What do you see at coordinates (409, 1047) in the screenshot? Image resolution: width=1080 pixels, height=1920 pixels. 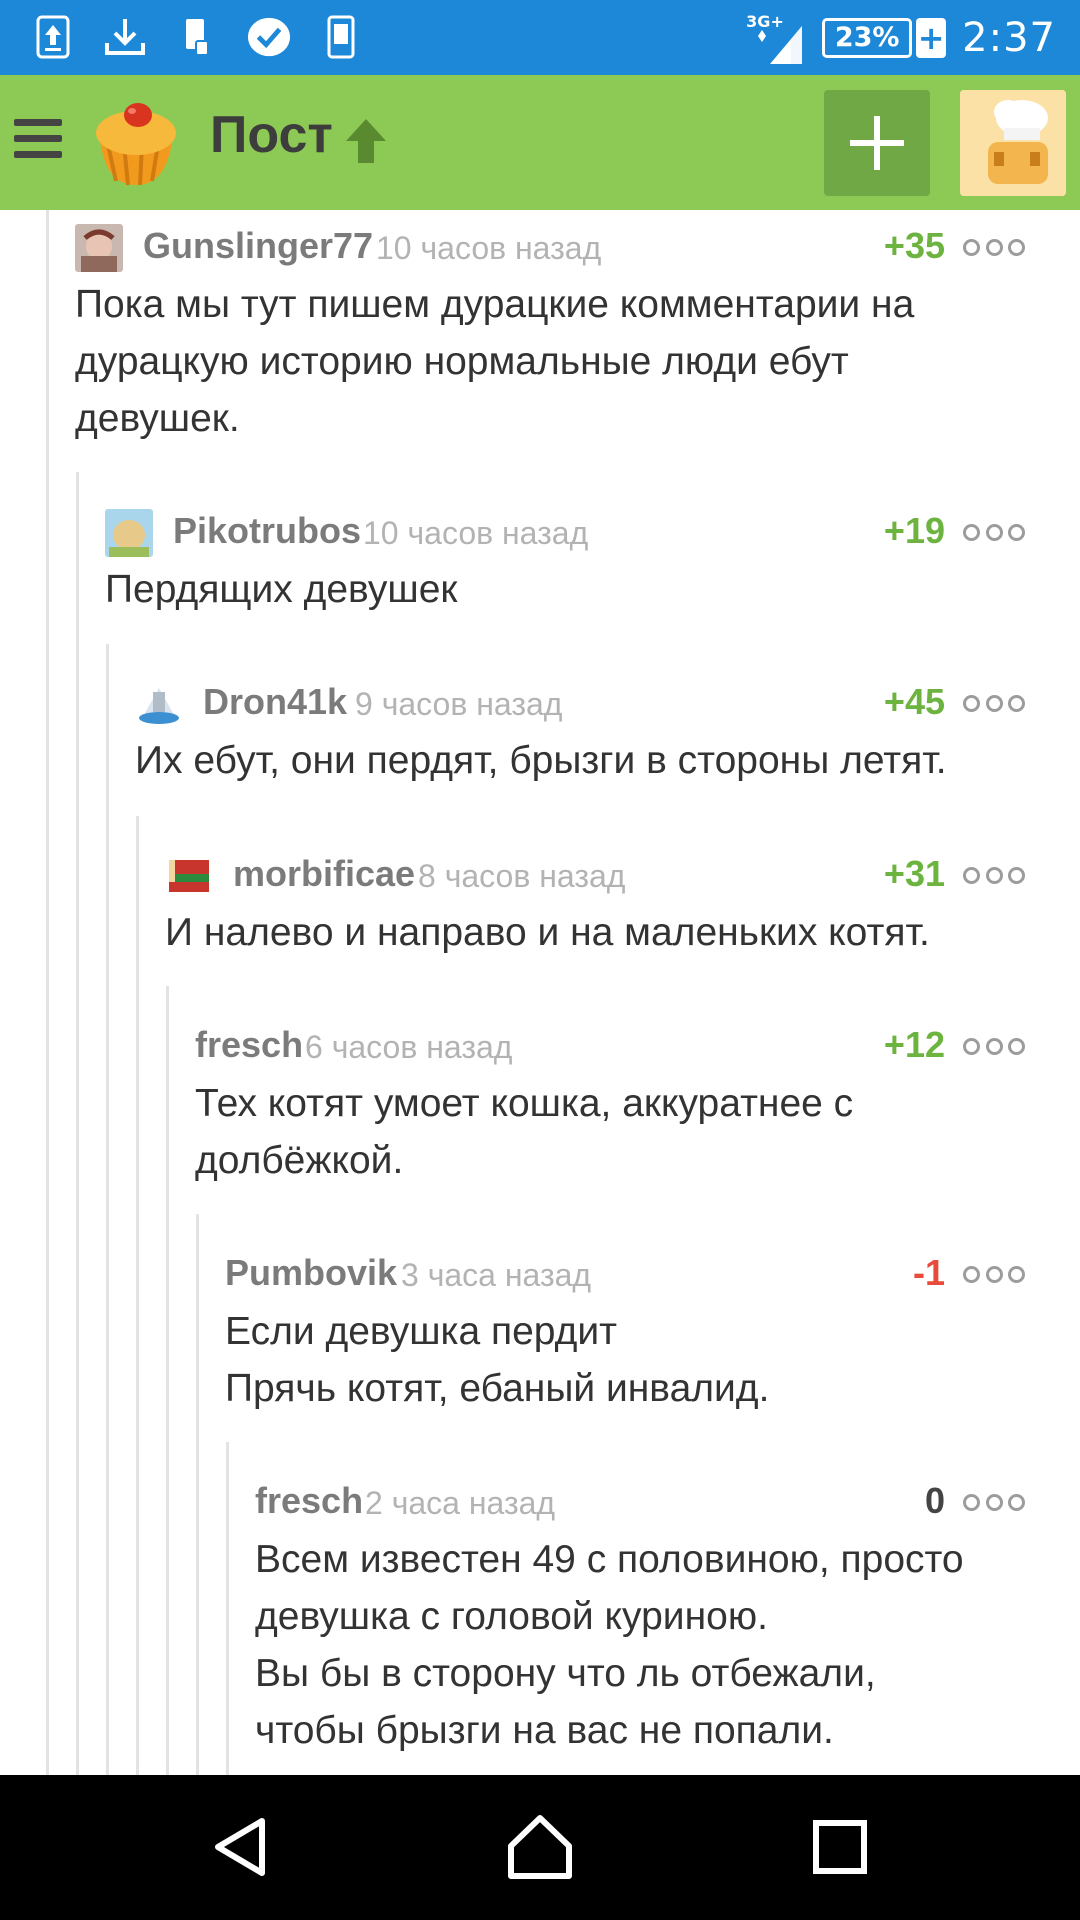 I see `comment-time: 6 часов назад` at bounding box center [409, 1047].